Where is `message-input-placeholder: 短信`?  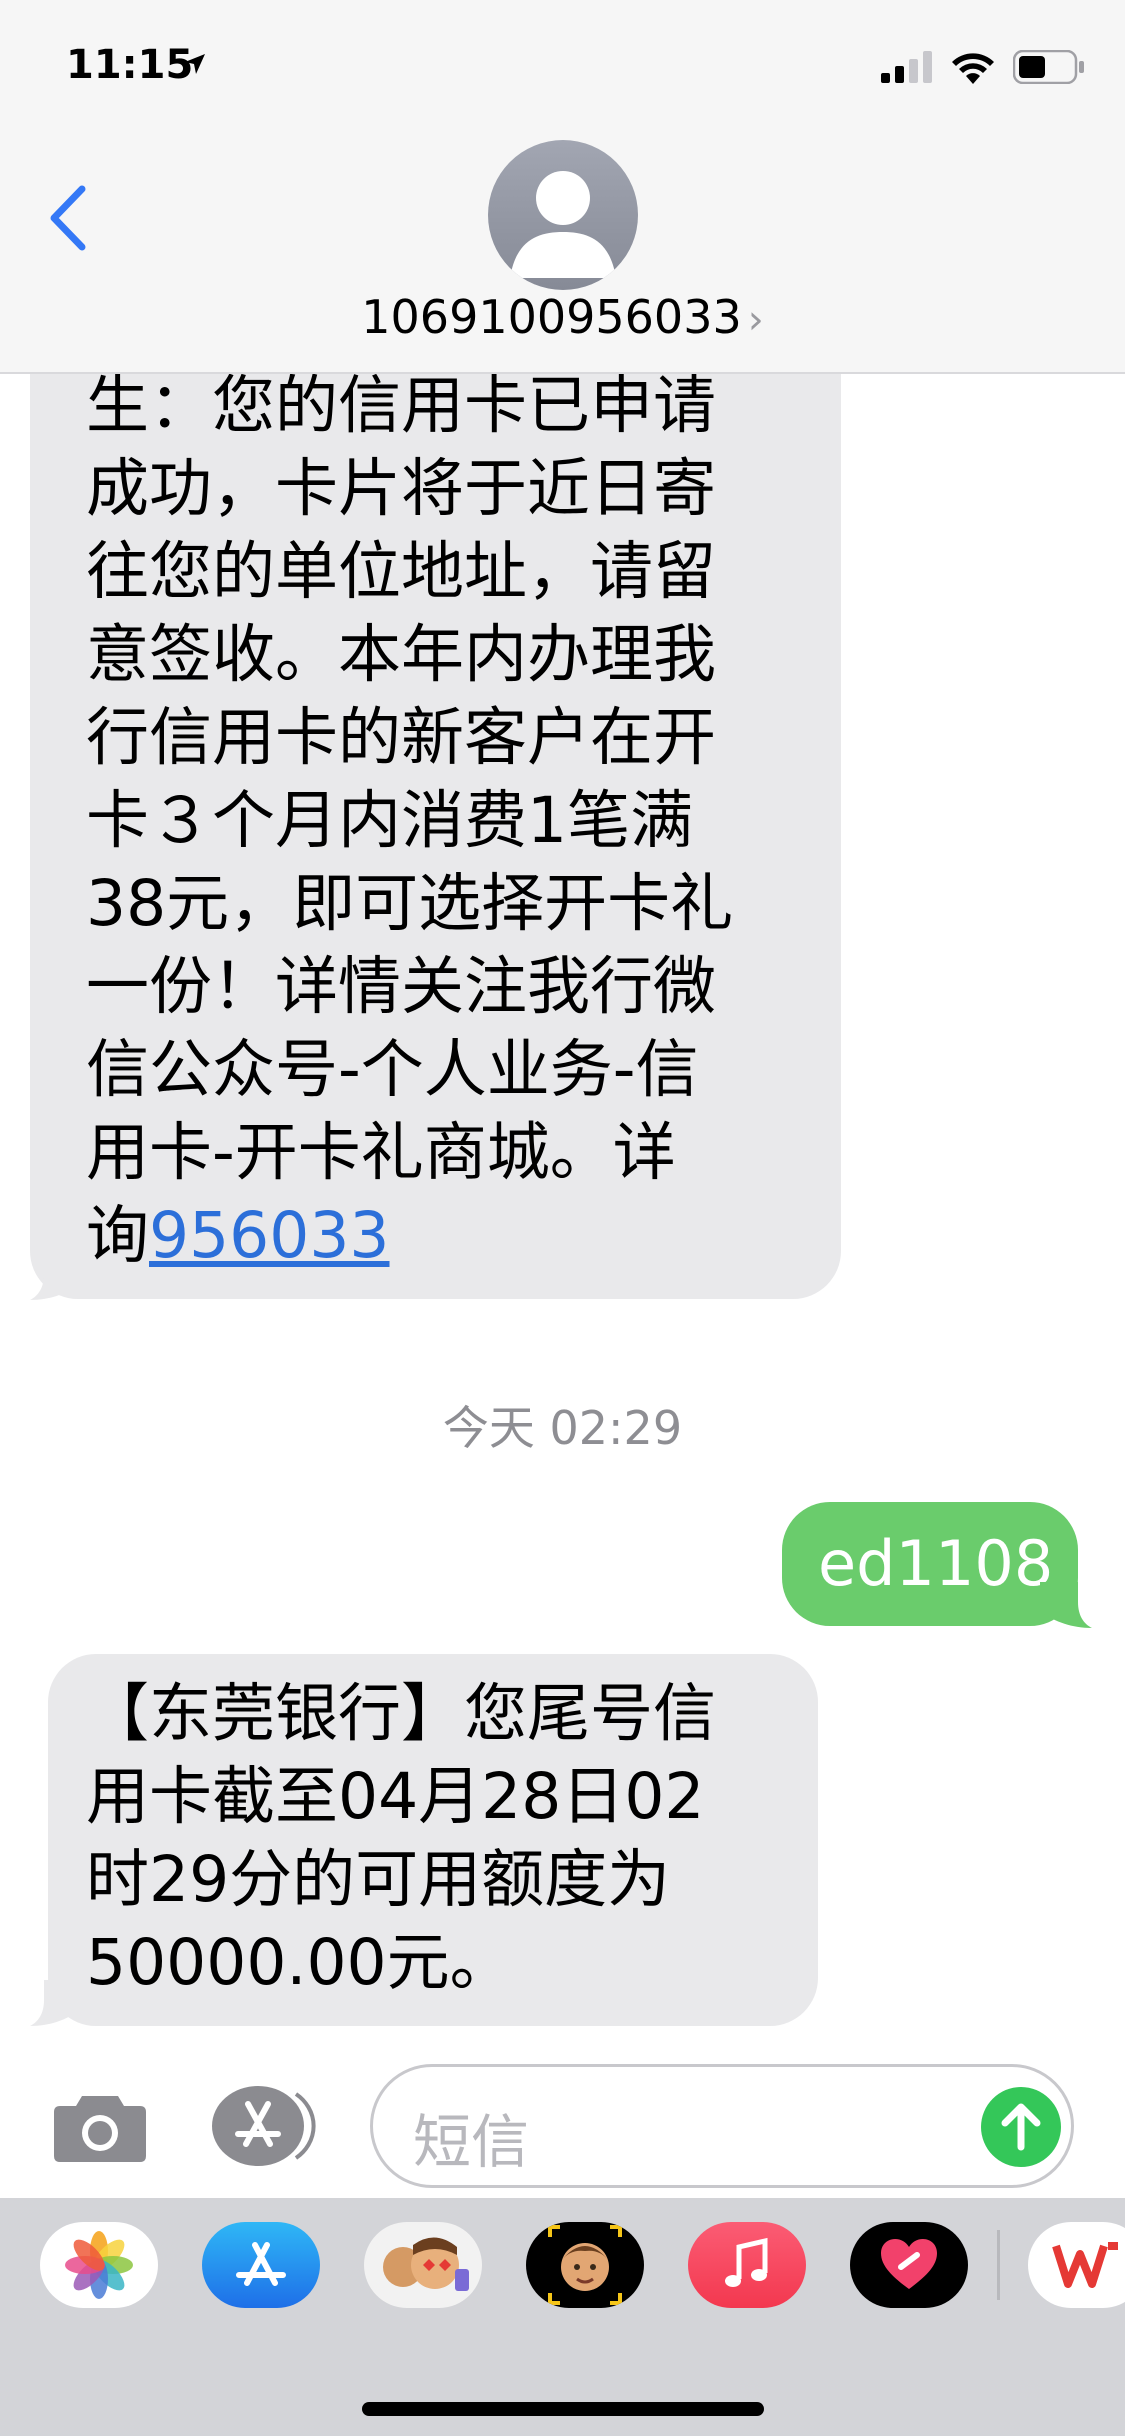 message-input-placeholder: 短信 is located at coordinates (471, 2142).